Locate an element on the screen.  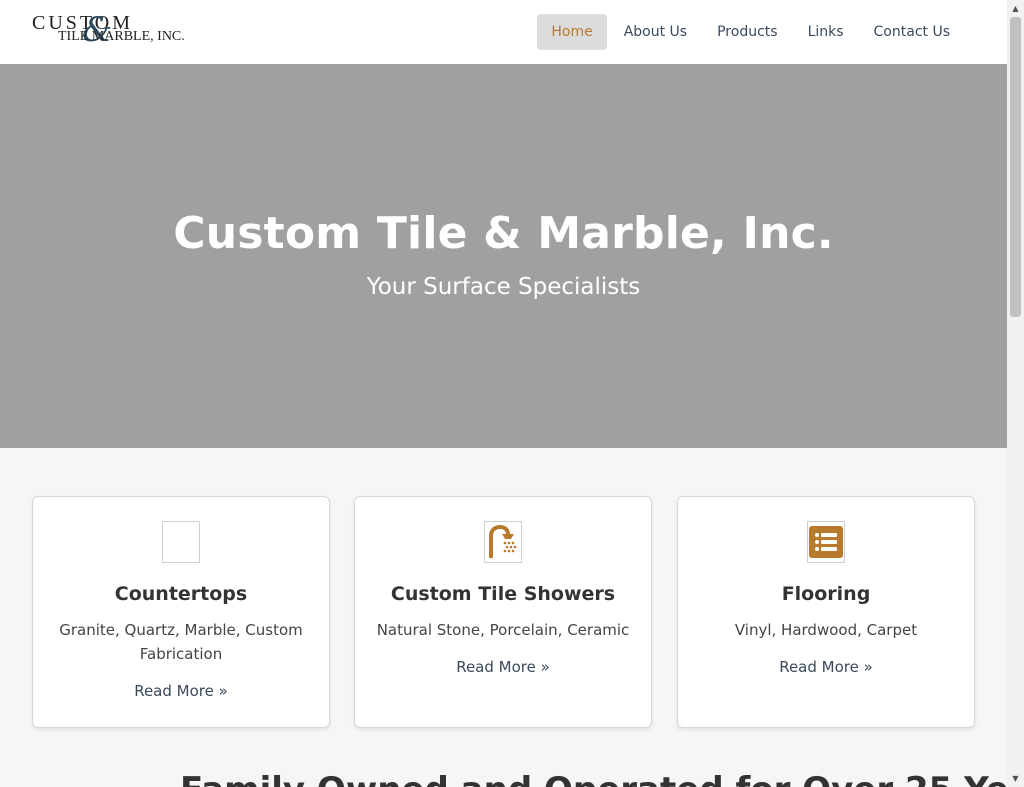
vertical-scrollbar: ▲ ▼ is located at coordinates (1015, 393).